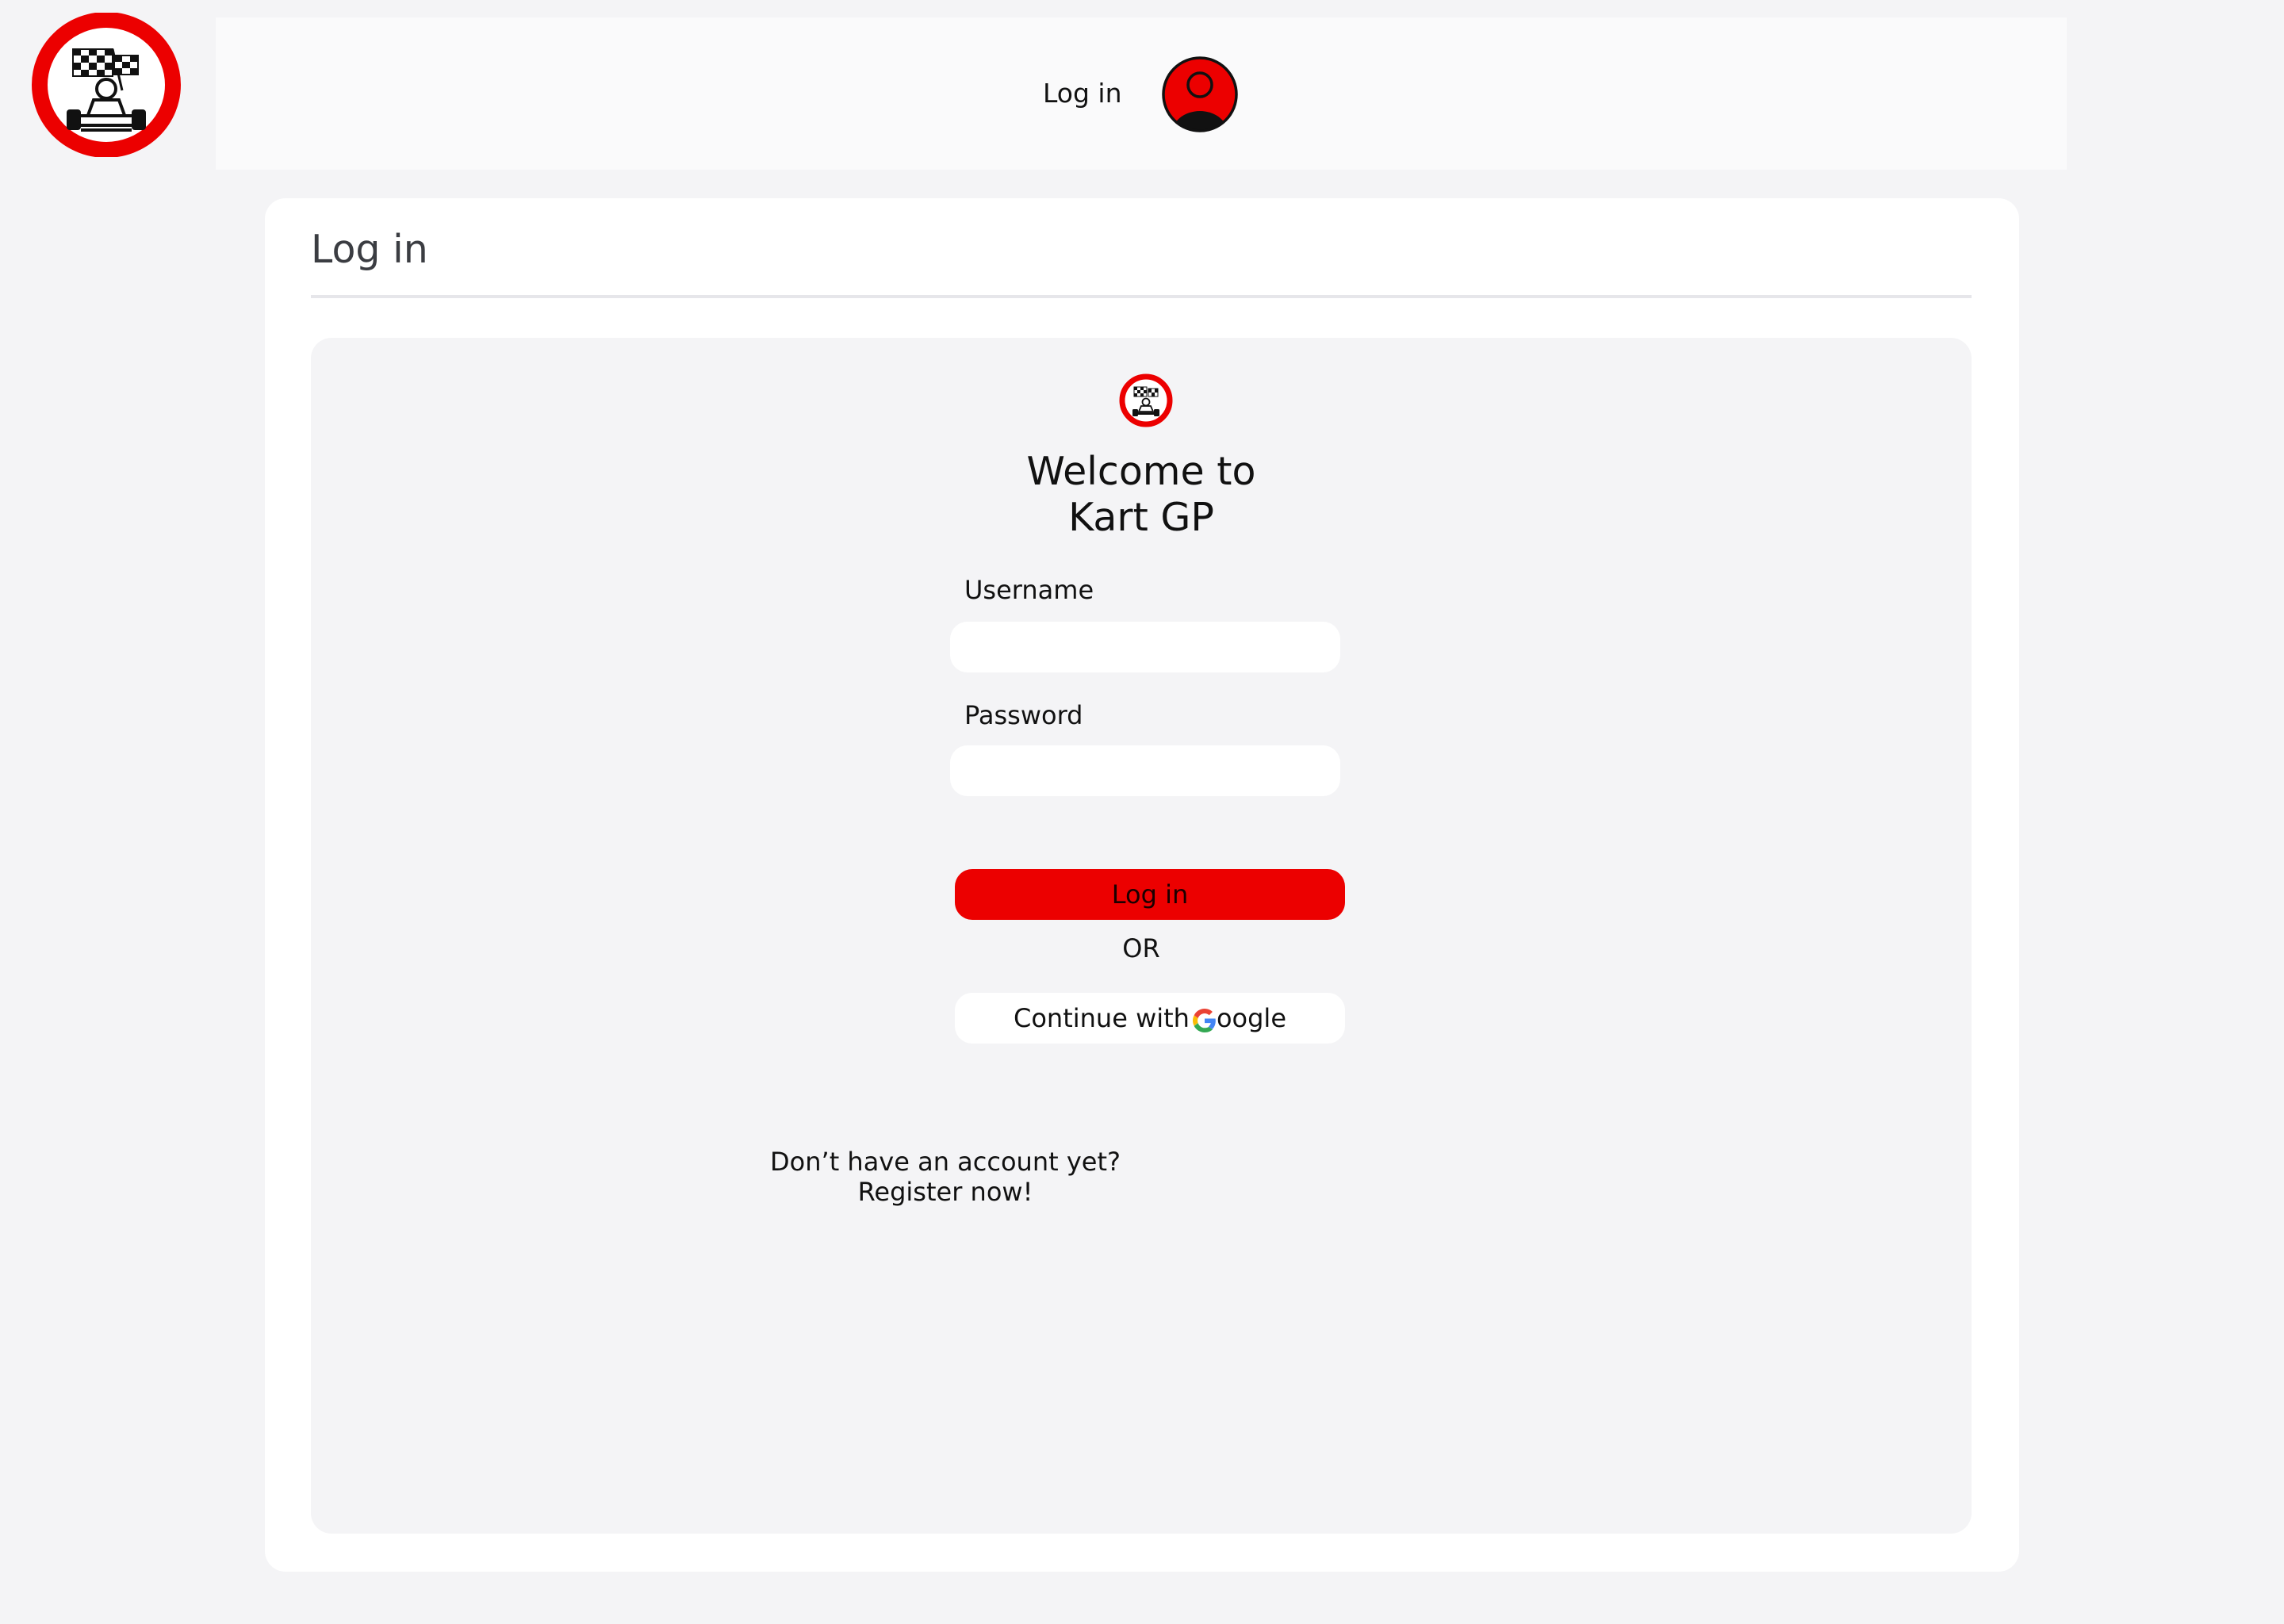  What do you see at coordinates (1029, 590) in the screenshot?
I see `username-label: Username` at bounding box center [1029, 590].